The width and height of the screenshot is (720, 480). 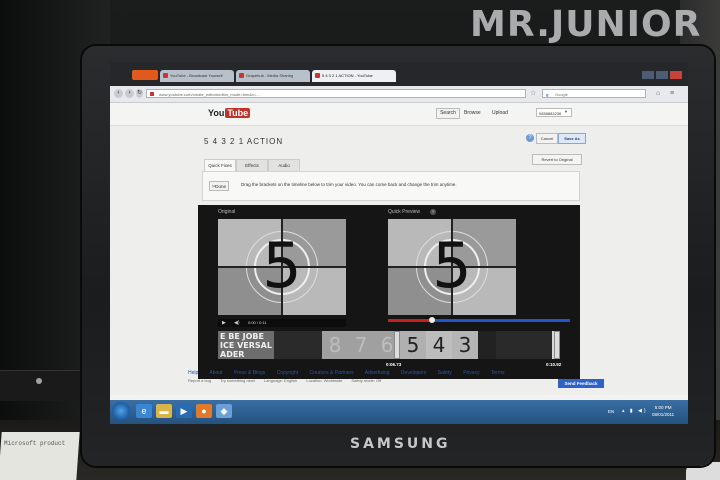 I want to click on clock-date: 08/01/2011, so click(x=663, y=414).